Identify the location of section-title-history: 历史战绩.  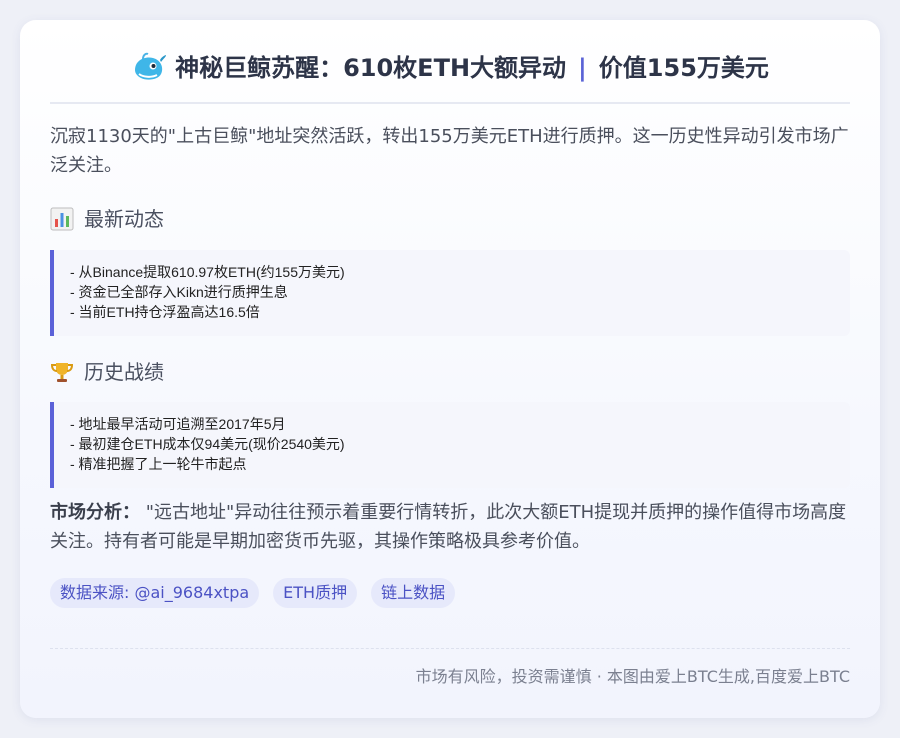
(107, 372).